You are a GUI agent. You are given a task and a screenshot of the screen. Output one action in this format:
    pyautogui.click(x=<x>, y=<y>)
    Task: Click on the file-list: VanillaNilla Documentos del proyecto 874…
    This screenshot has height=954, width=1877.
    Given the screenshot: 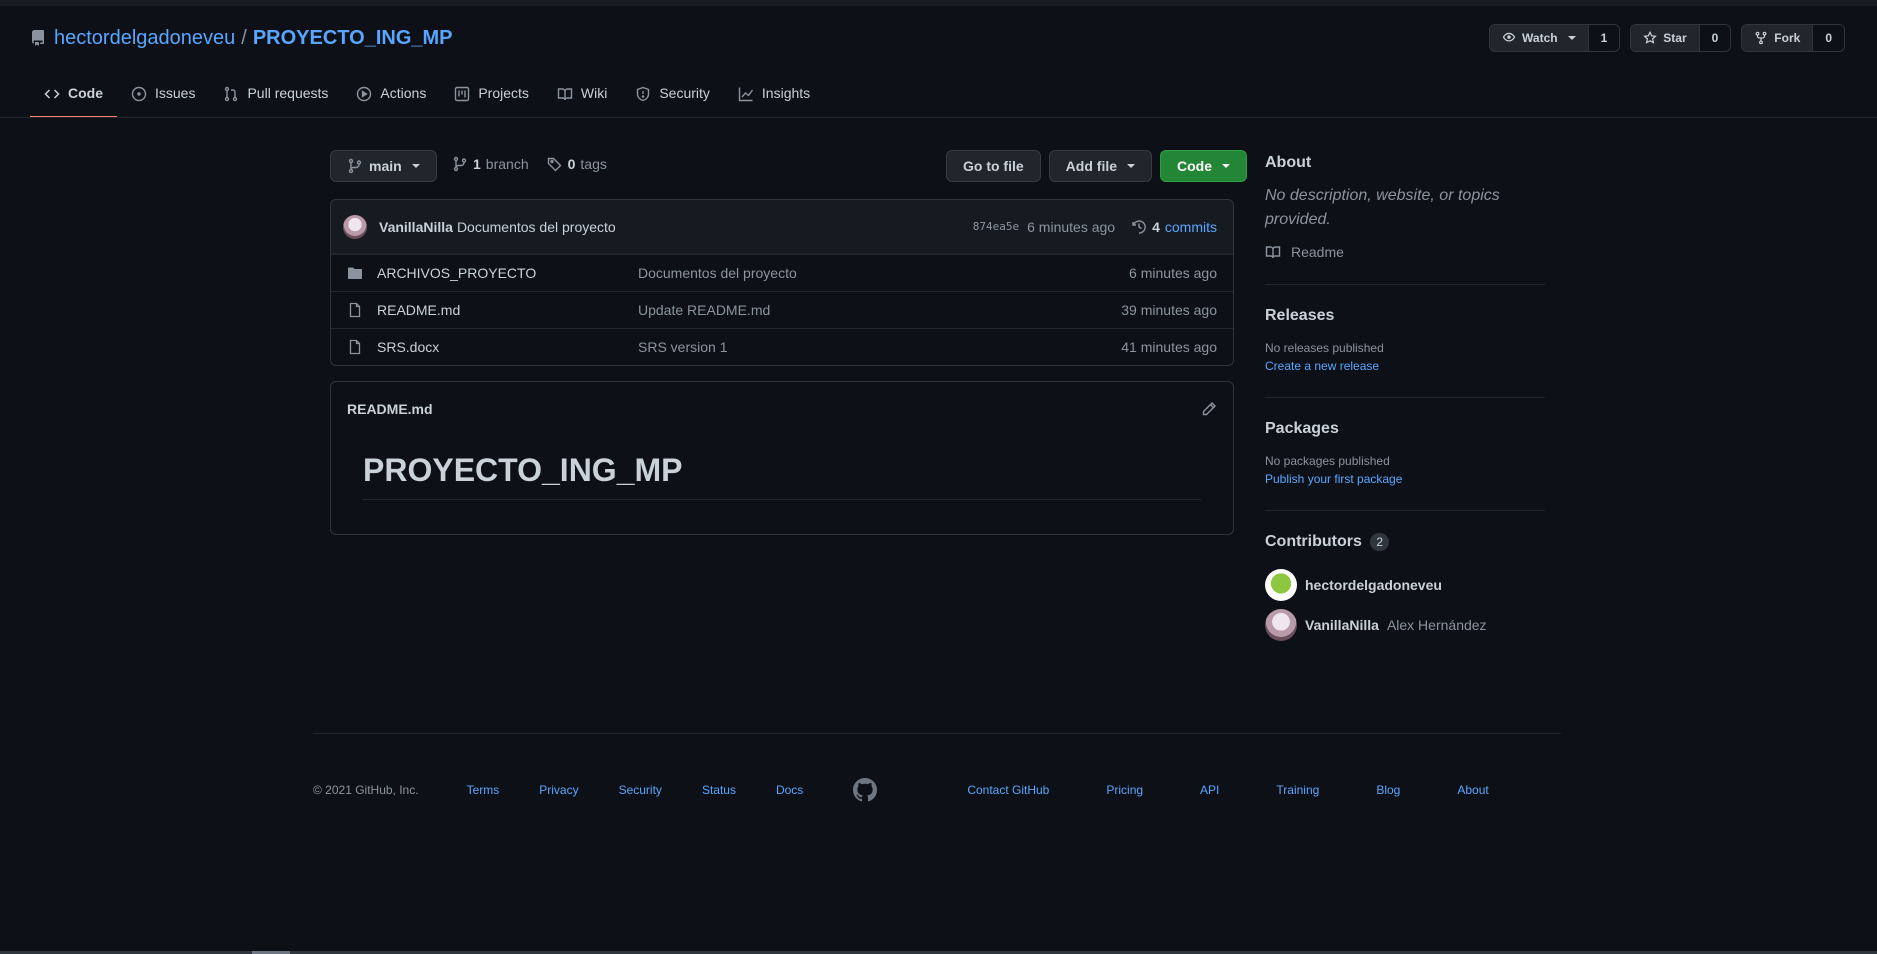 What is the action you would take?
    pyautogui.click(x=782, y=282)
    